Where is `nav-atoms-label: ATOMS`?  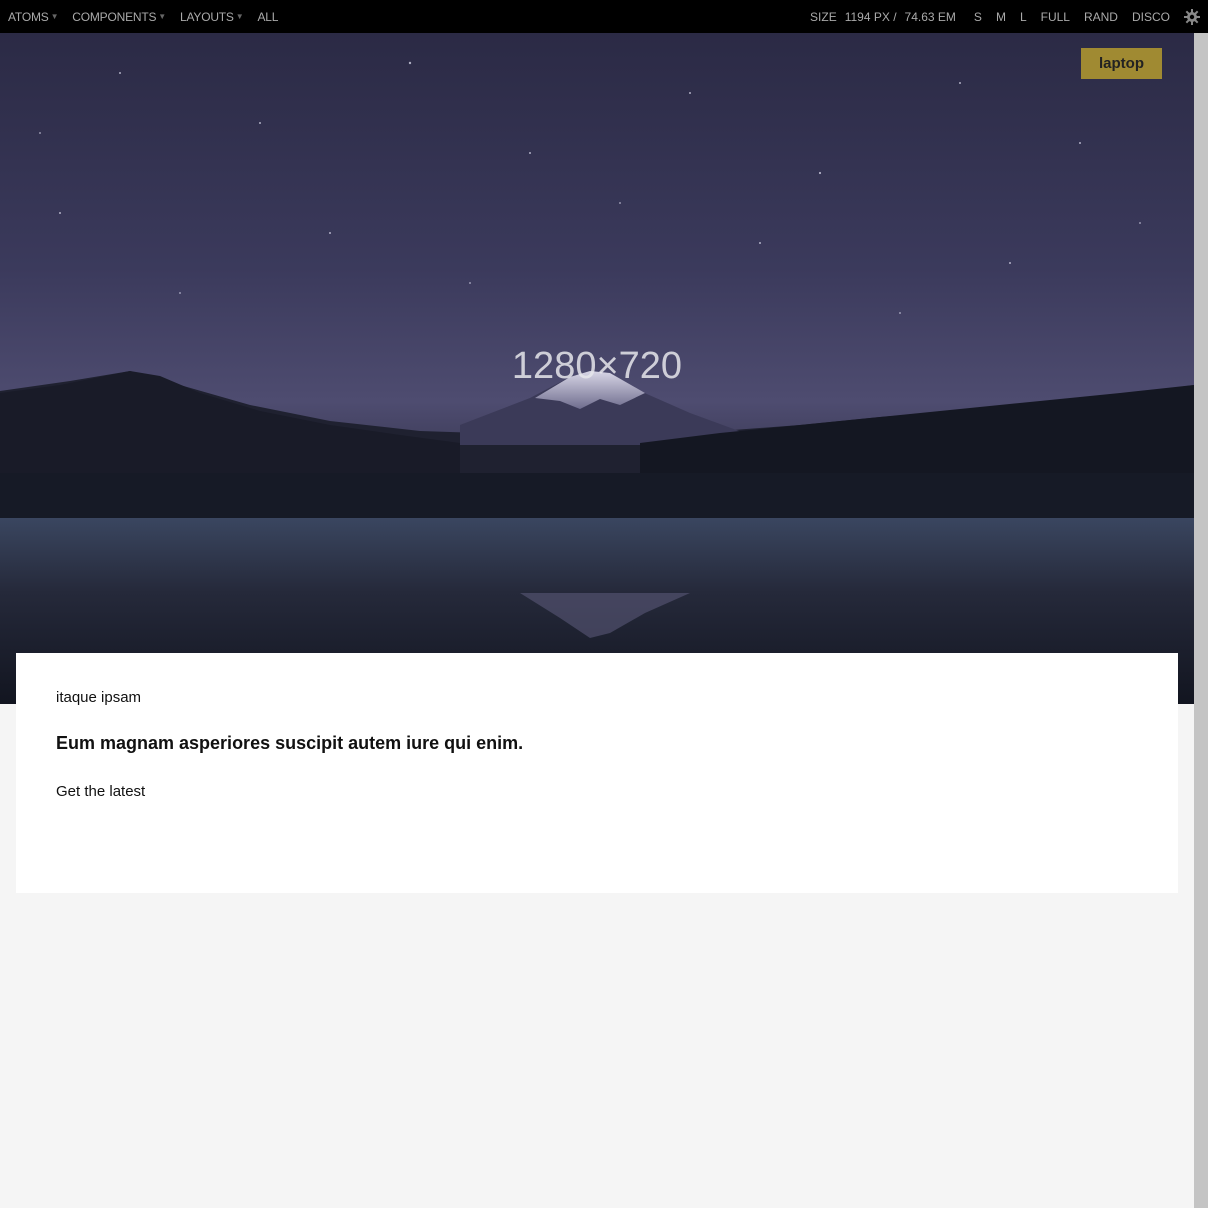 nav-atoms-label: ATOMS is located at coordinates (28, 16).